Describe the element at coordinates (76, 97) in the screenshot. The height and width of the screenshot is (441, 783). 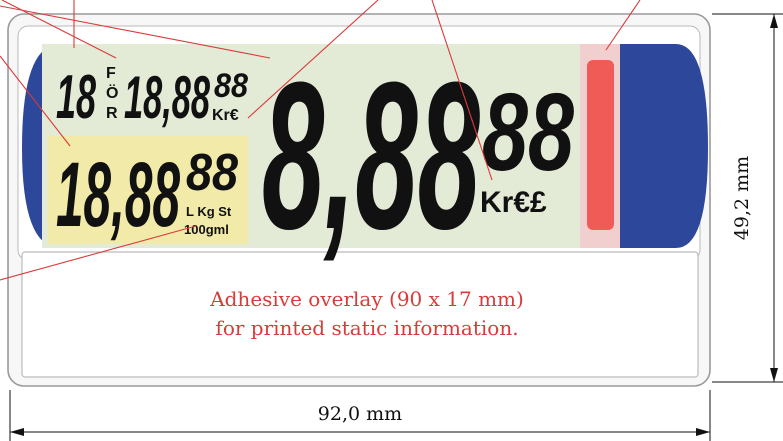
I see `small-digits-left: 18` at that location.